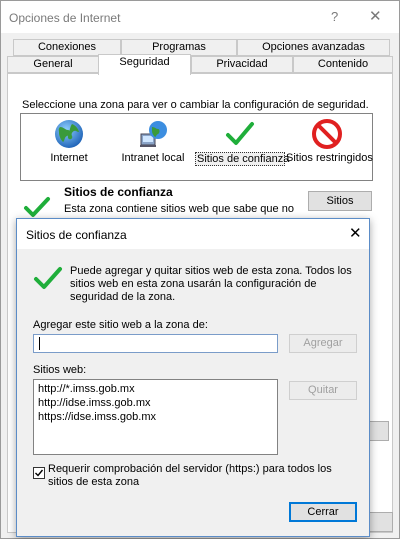 The width and height of the screenshot is (400, 539). What do you see at coordinates (39, 343) in the screenshot?
I see `text-caret` at bounding box center [39, 343].